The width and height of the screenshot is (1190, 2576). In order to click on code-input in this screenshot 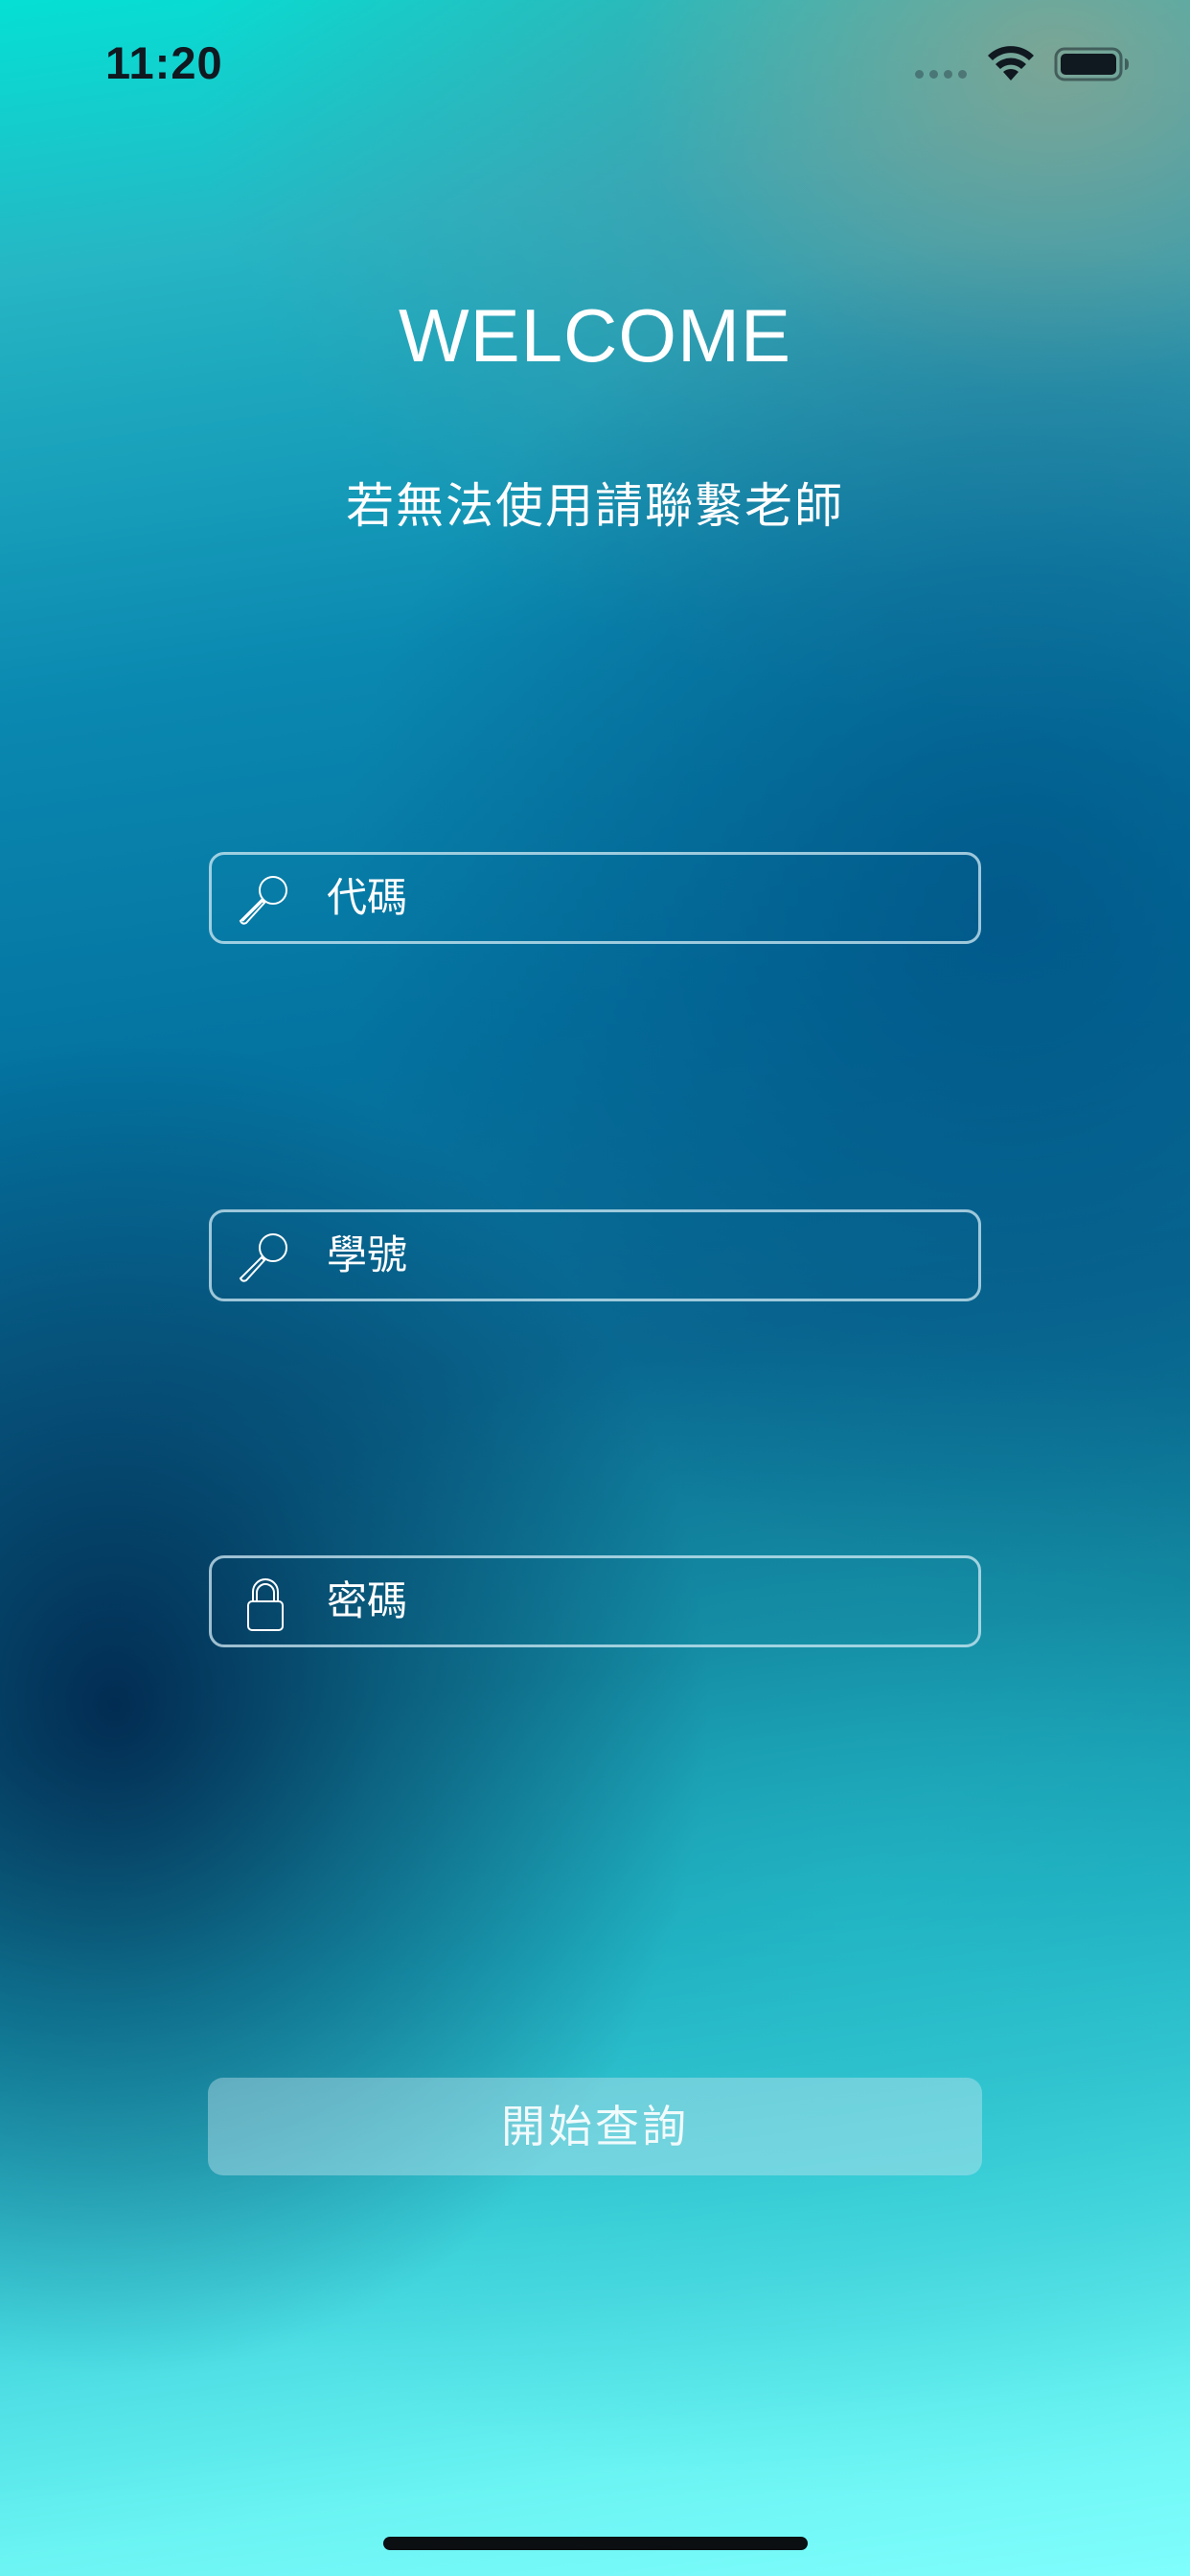, I will do `click(643, 898)`.